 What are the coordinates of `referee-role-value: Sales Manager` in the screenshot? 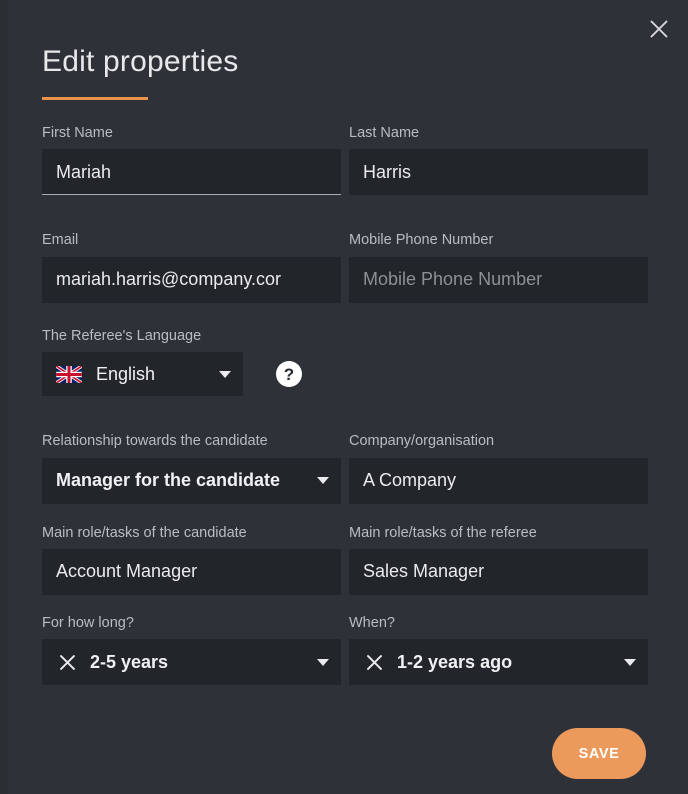 It's located at (424, 571).